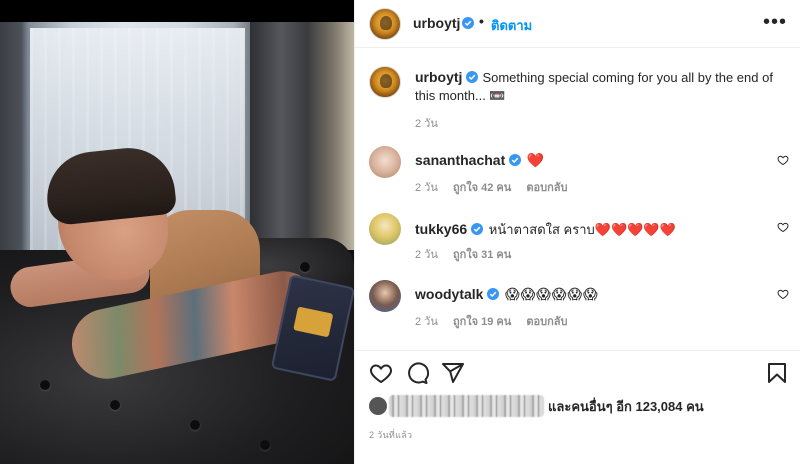 The image size is (800, 464). I want to click on liker-avatar, so click(378, 406).